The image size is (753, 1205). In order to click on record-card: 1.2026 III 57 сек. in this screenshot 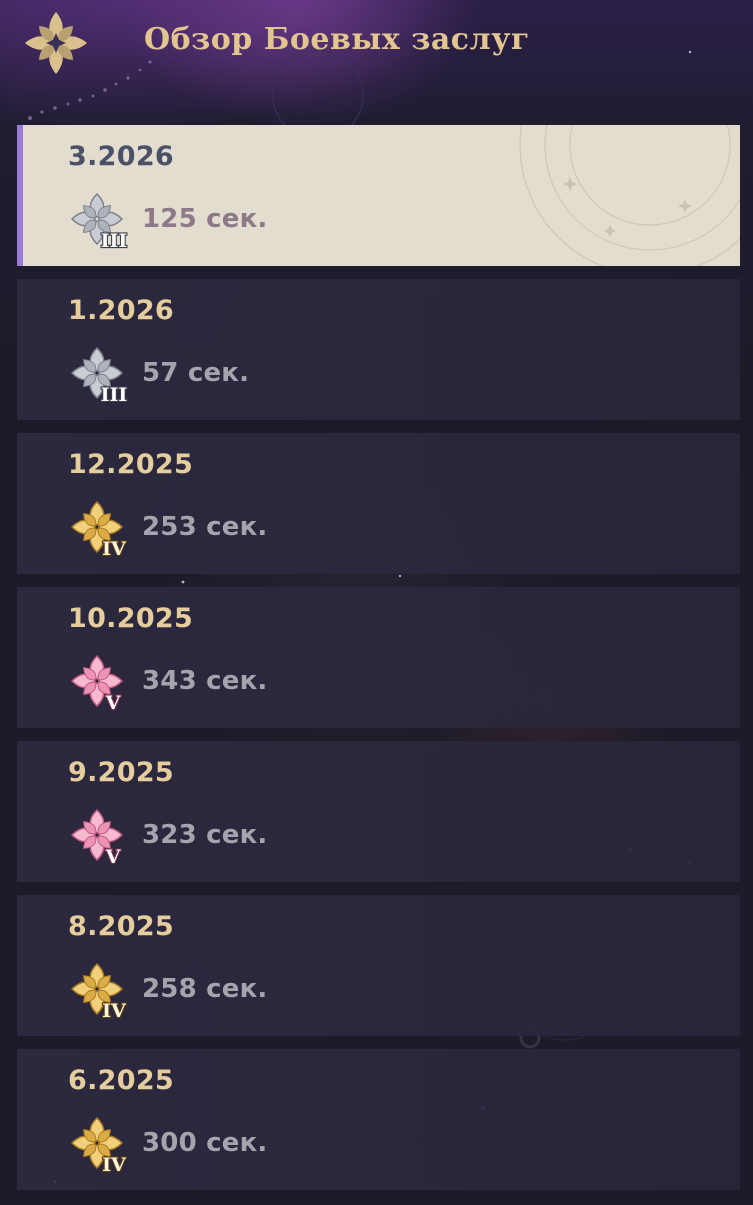, I will do `click(378, 349)`.